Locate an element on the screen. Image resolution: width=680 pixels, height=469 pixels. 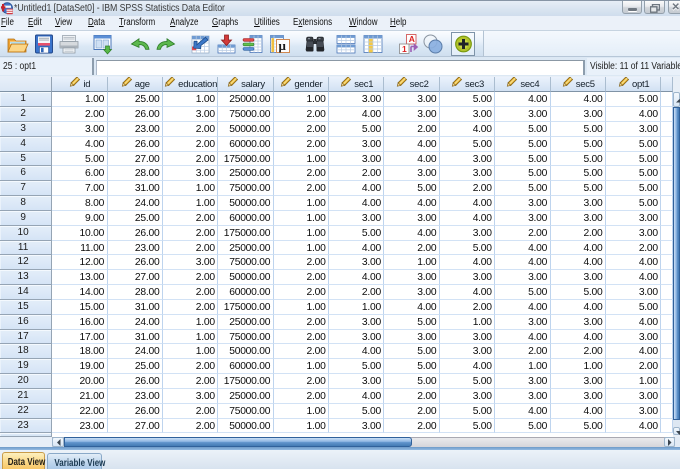
svg-text: 1 is located at coordinates (404, 49).